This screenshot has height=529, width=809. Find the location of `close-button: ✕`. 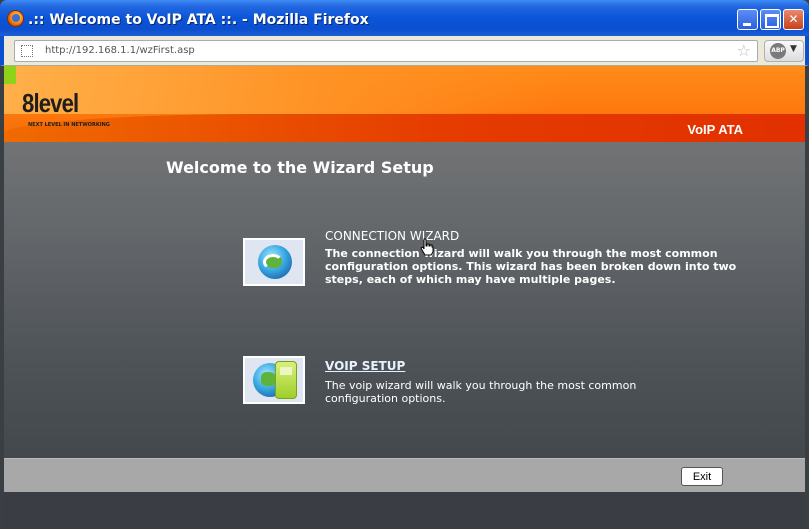

close-button: ✕ is located at coordinates (793, 19).